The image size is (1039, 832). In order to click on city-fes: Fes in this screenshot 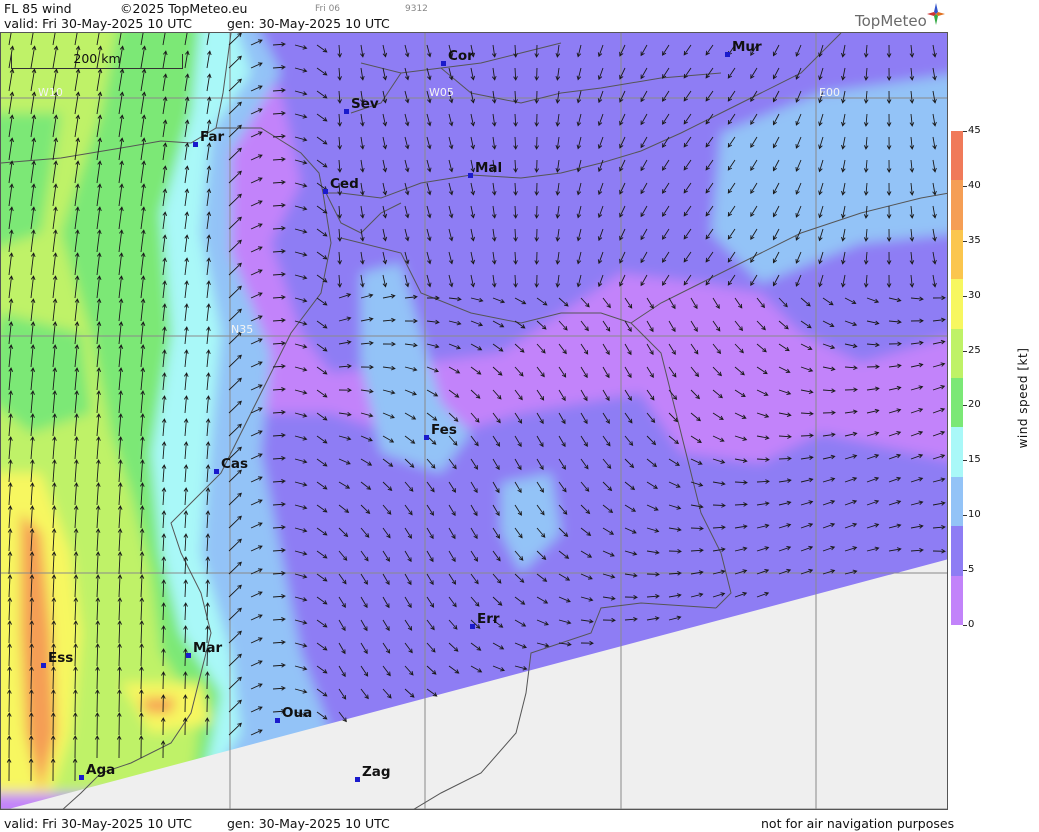, I will do `click(440, 431)`.